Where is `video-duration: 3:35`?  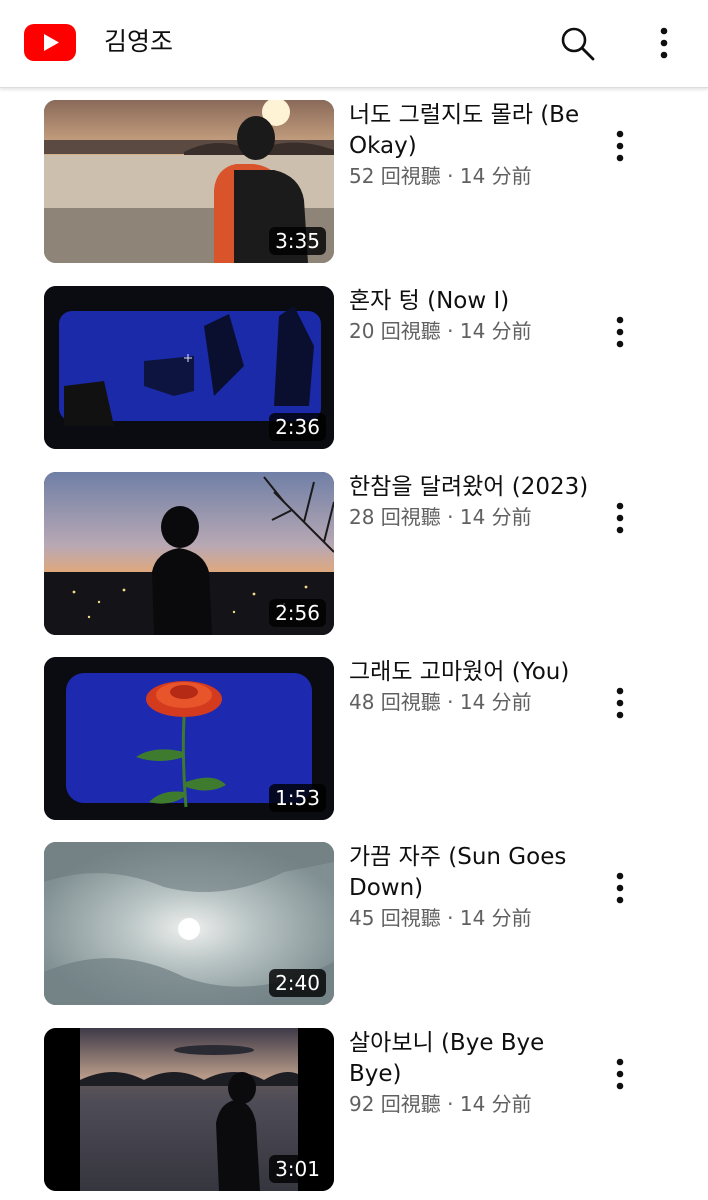 video-duration: 3:35 is located at coordinates (297, 241).